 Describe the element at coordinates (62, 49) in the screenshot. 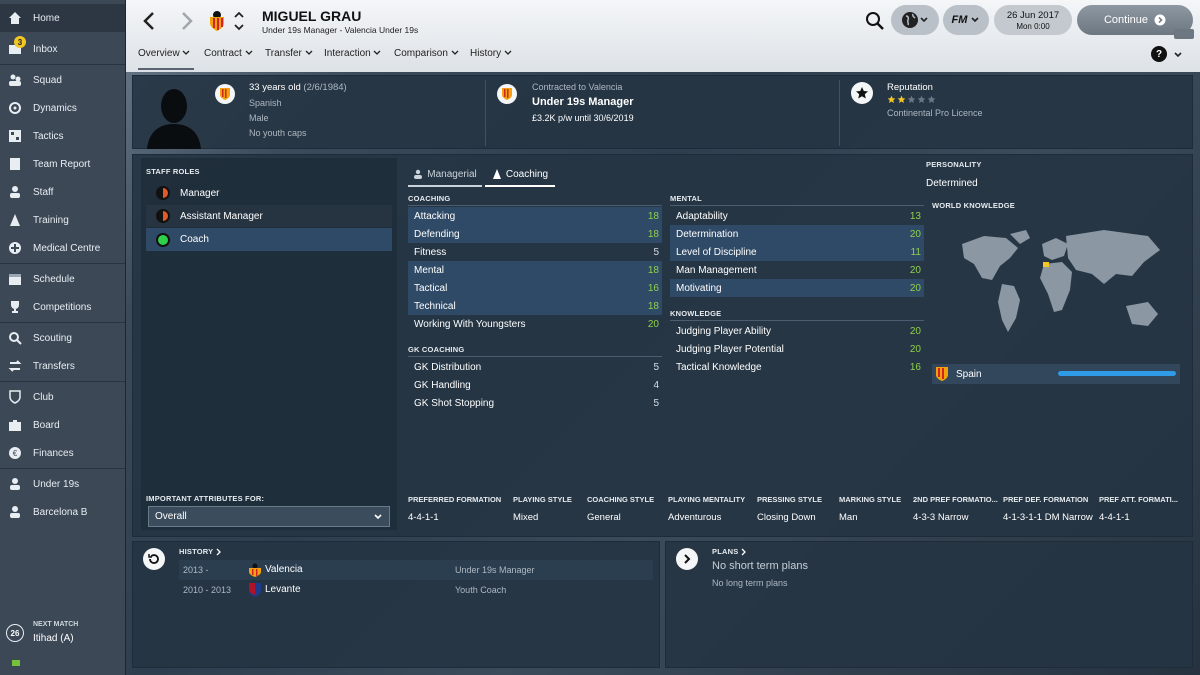

I see `sidebar-item-inbox: 3 Inbox` at that location.